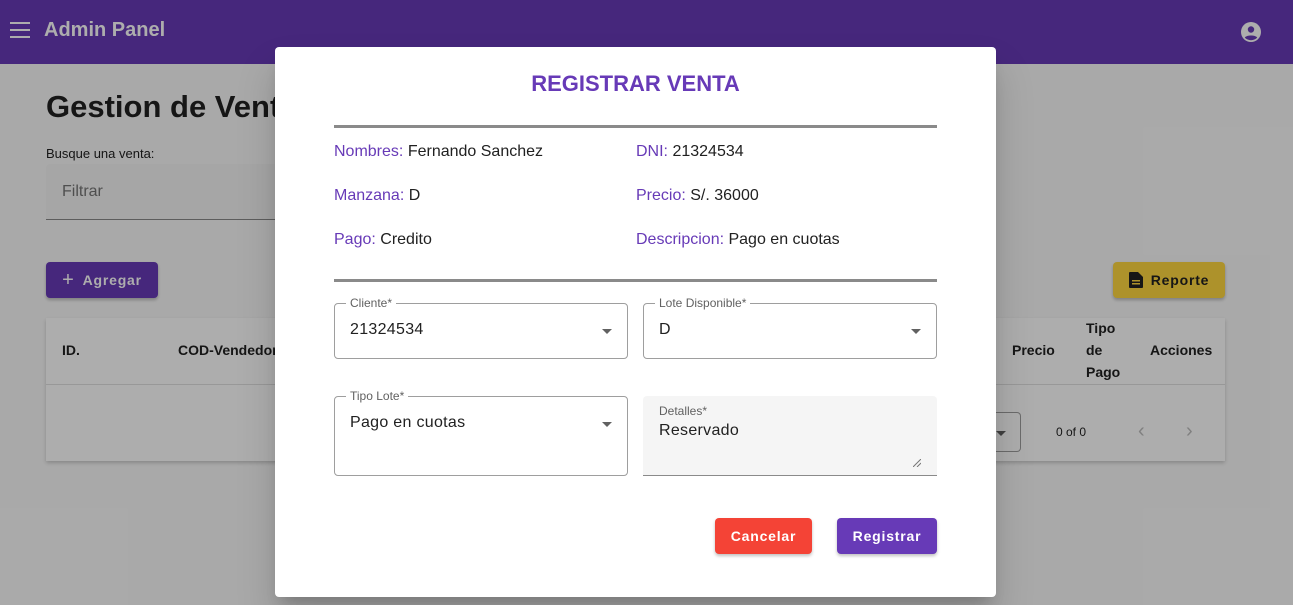  I want to click on info-pago: Pago: Credito, so click(383, 240).